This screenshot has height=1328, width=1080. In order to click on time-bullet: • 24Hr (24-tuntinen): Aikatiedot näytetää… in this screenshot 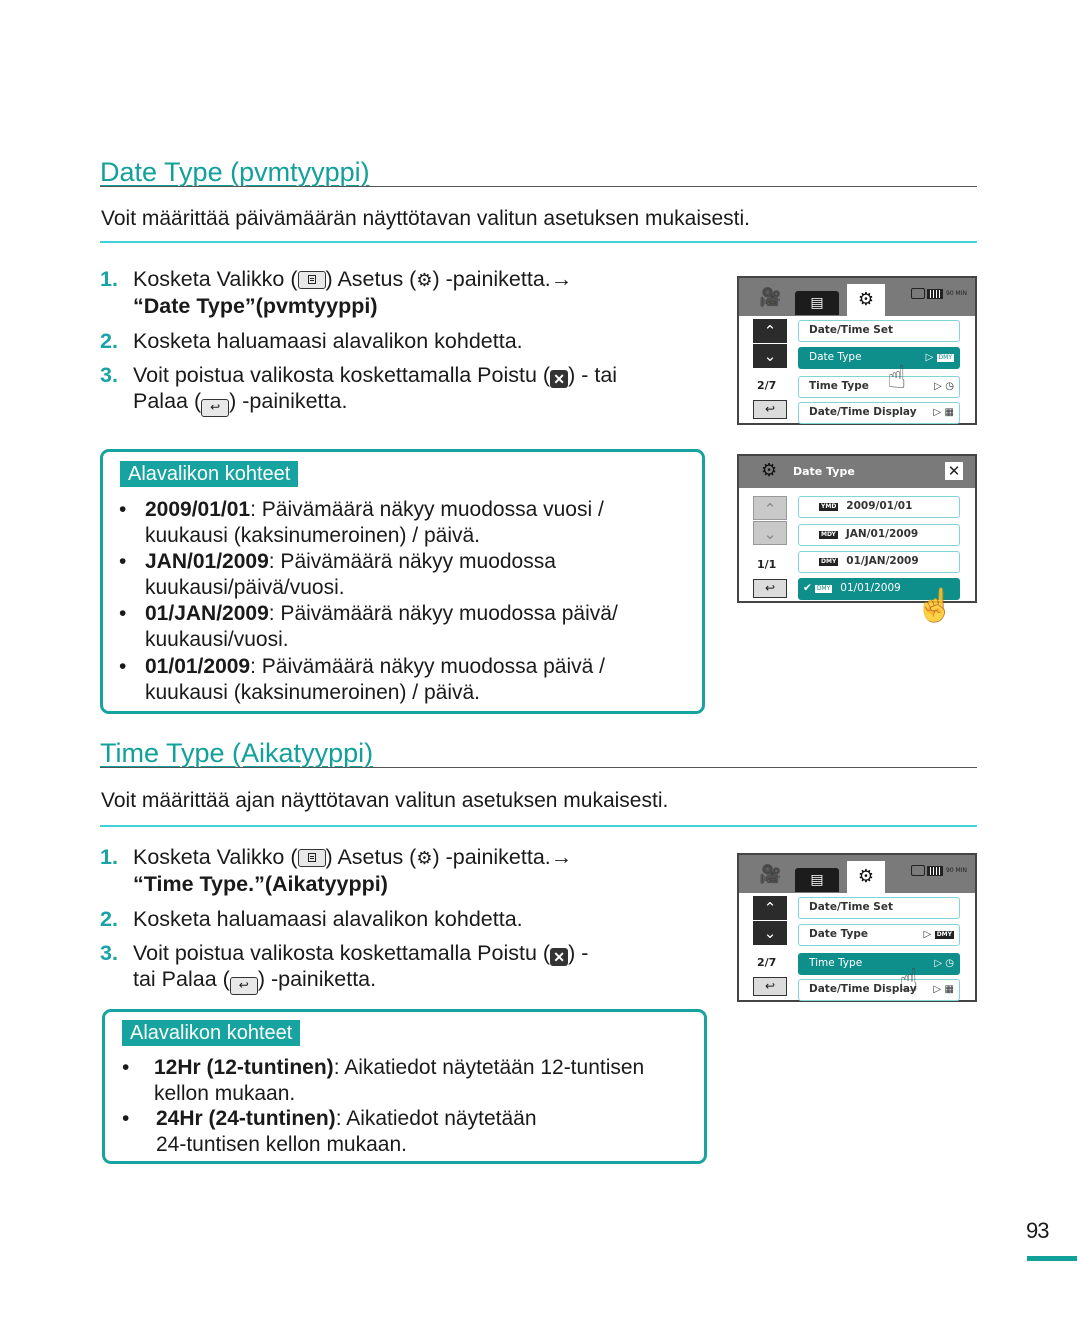, I will do `click(329, 1131)`.